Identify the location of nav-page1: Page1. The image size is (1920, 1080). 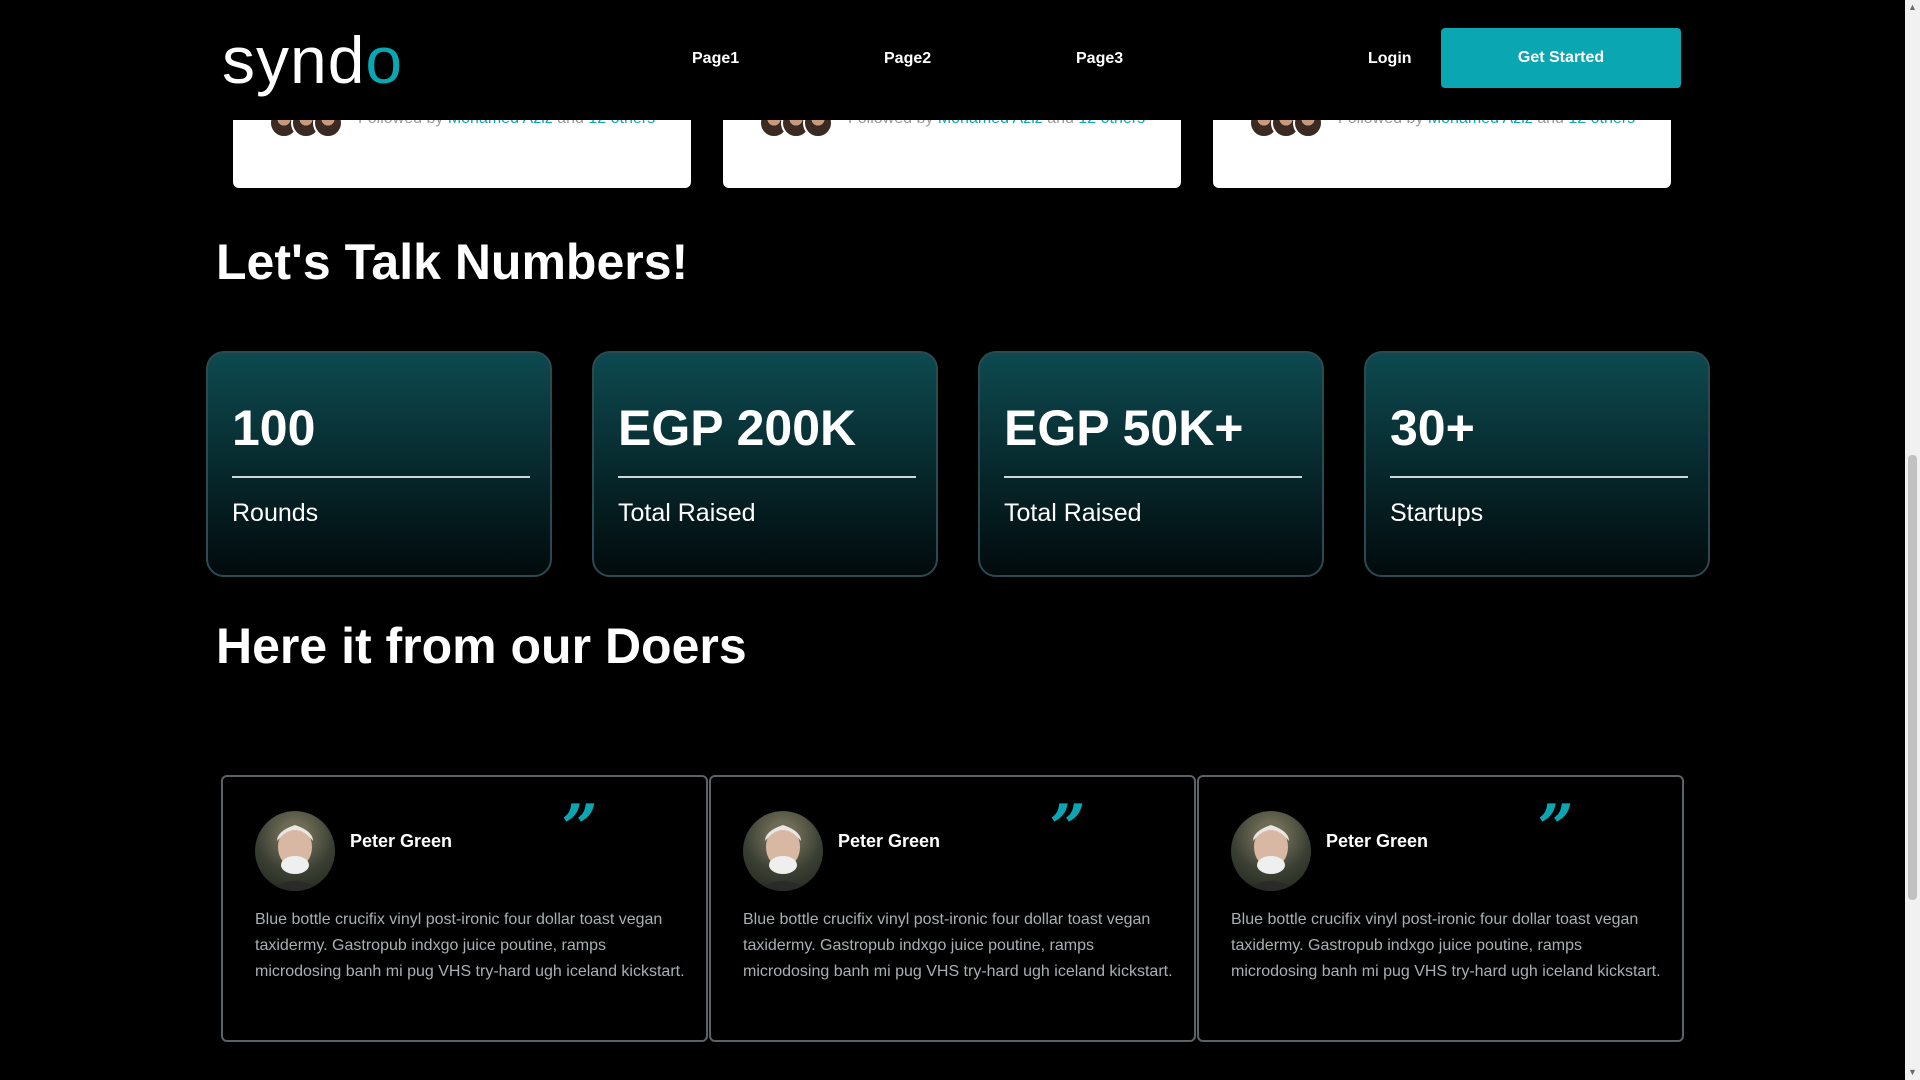
(715, 59).